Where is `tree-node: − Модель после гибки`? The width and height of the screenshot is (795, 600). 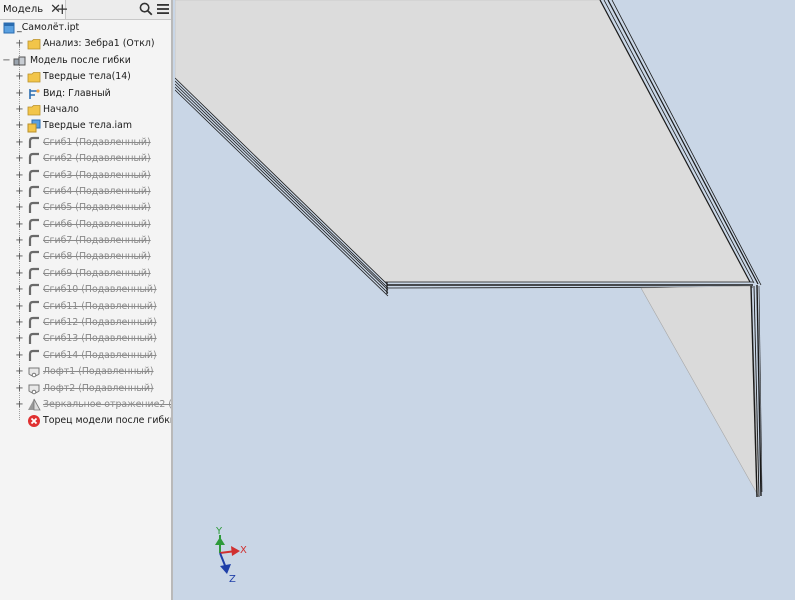 tree-node: − Модель после гибки is located at coordinates (85, 61).